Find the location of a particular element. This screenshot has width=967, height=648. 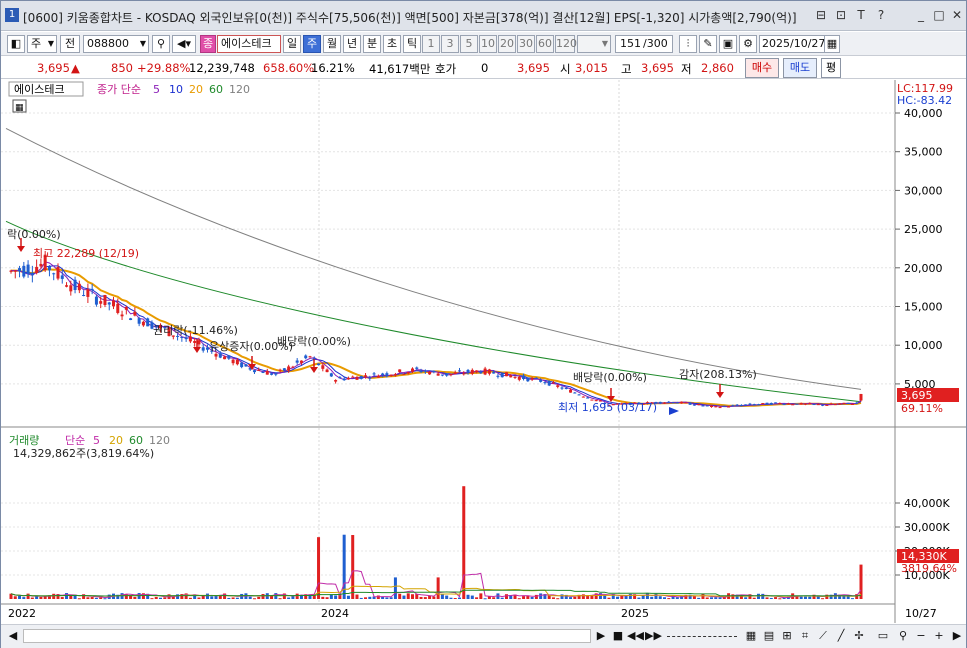

layout-icon: ⊟ is located at coordinates (821, 15).